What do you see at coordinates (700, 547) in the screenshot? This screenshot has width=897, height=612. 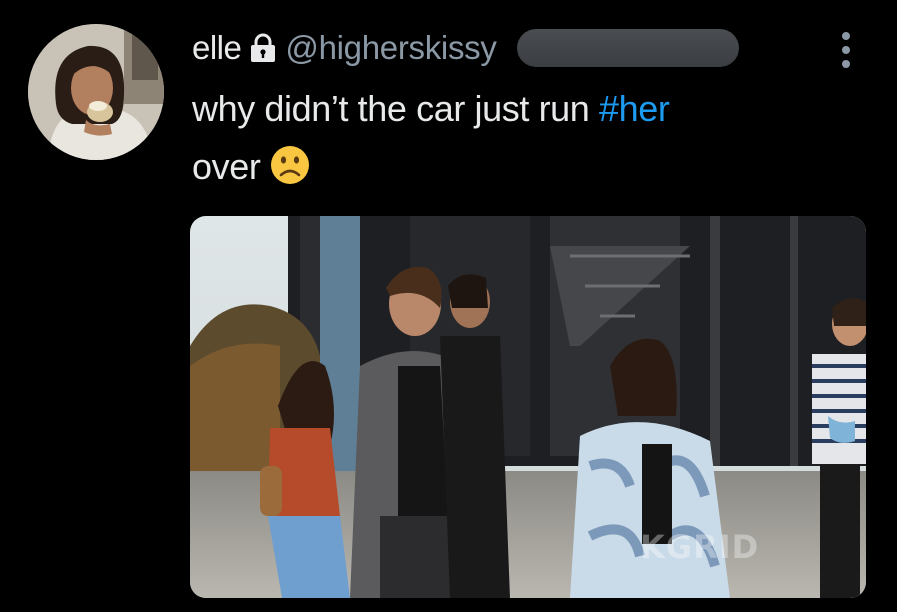 I see `media-watermark: KGRID` at bounding box center [700, 547].